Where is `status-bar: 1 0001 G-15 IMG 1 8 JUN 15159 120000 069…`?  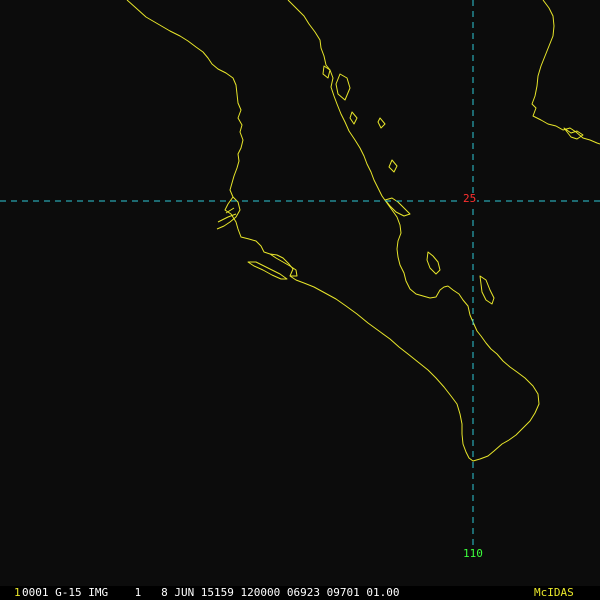
status-bar: 1 0001 G-15 IMG 1 8 JUN 15159 120000 069… is located at coordinates (300, 593).